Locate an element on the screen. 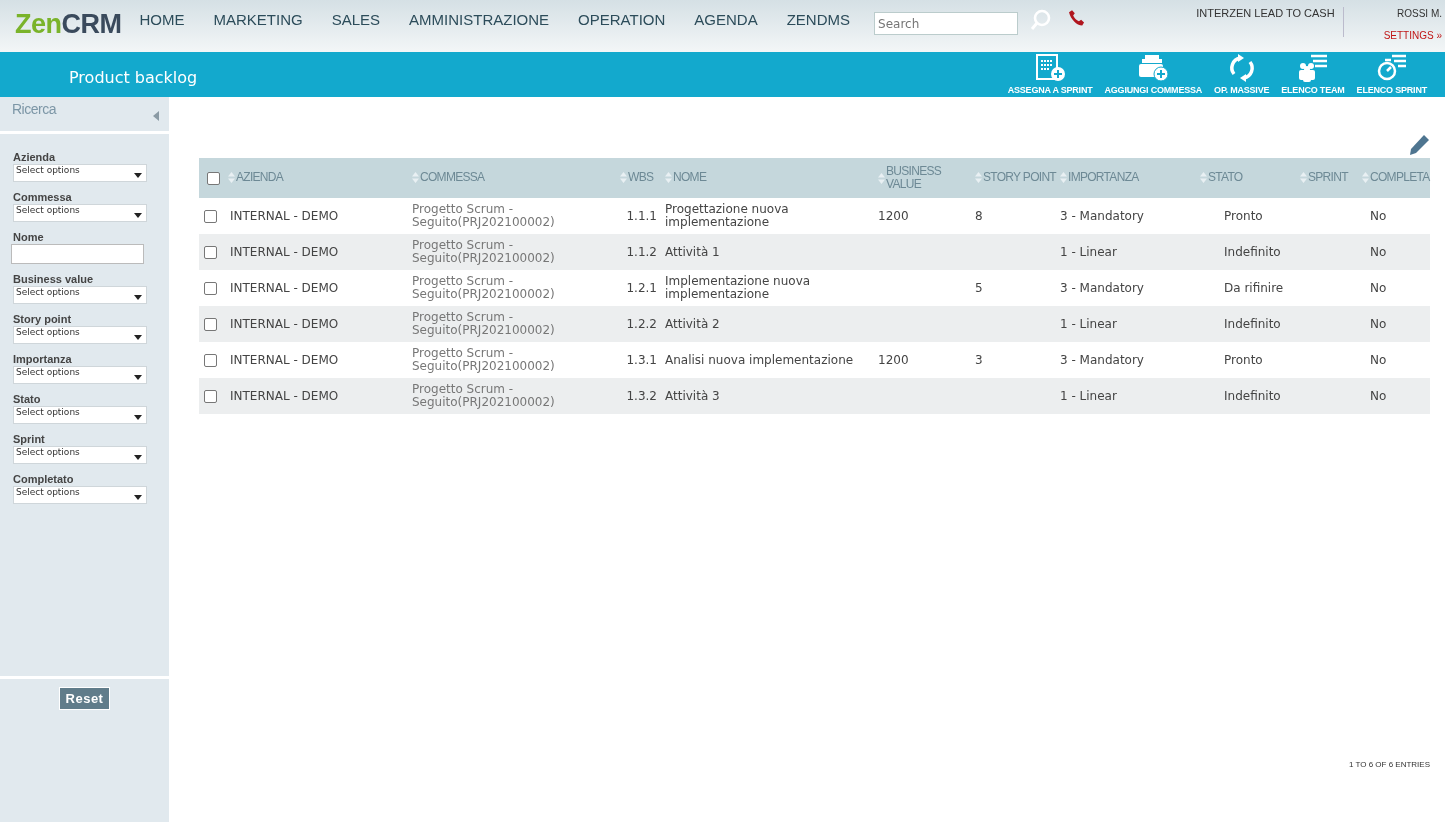 The height and width of the screenshot is (822, 1445). table-cell: Da rifinire is located at coordinates (1254, 287).